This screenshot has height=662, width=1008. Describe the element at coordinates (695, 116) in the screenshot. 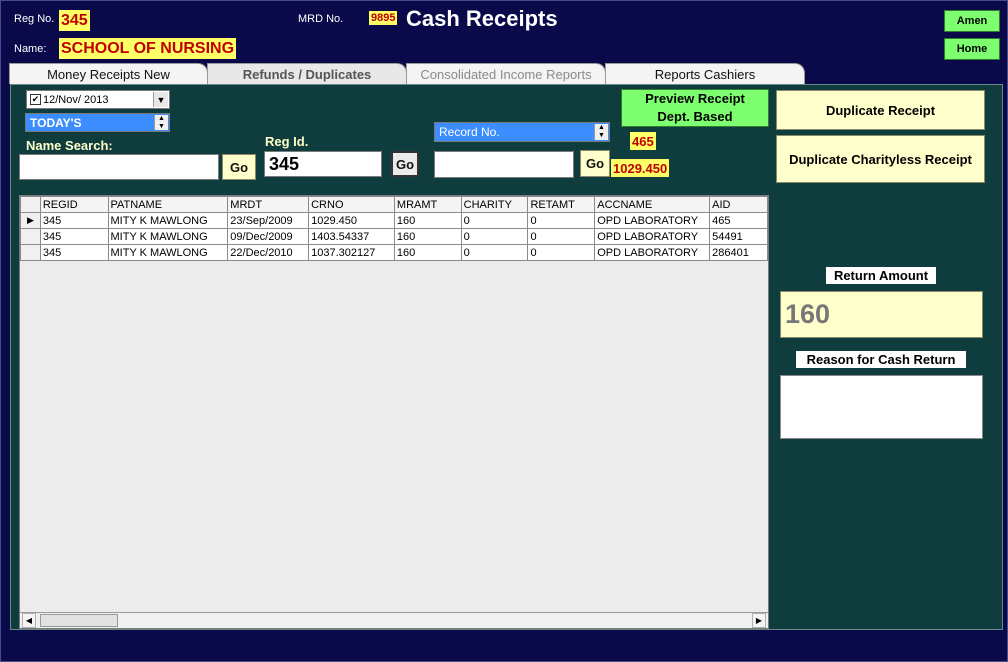

I see `preview-receipt-line2: Dept. Based` at that location.